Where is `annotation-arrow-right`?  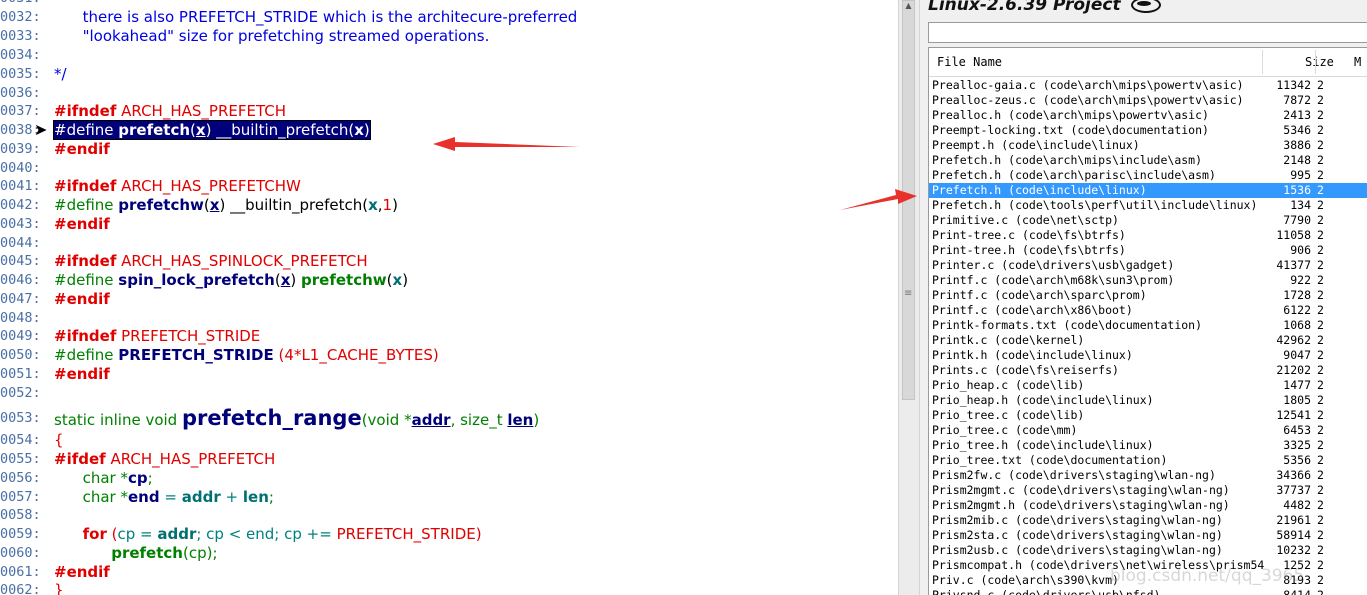 annotation-arrow-right is located at coordinates (878, 199).